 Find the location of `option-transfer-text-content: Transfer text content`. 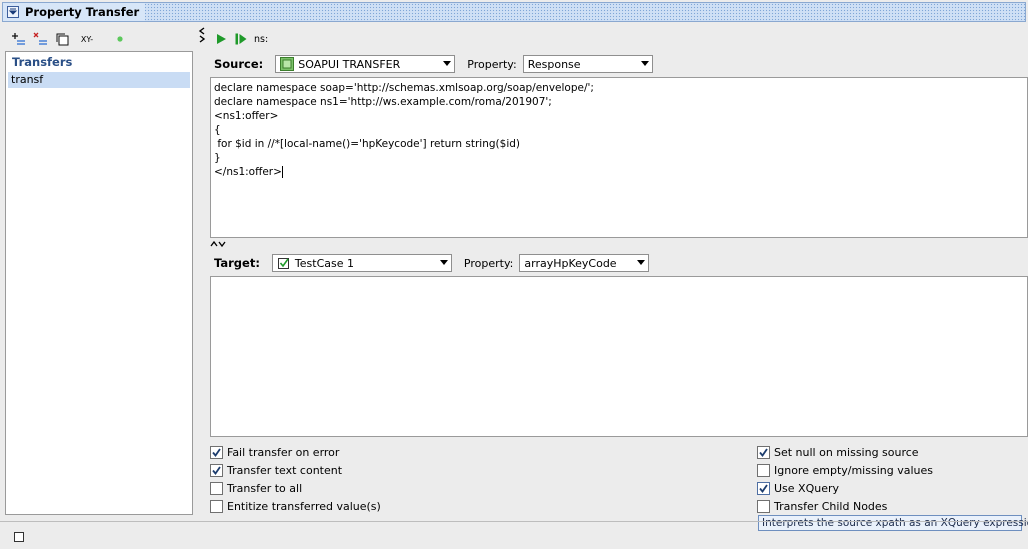

option-transfer-text-content: Transfer text content is located at coordinates (276, 470).